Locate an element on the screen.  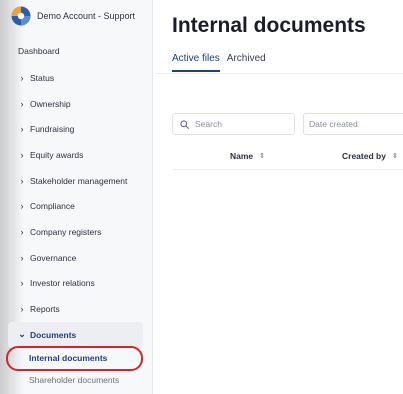
sidebar-item-label: Fundraising is located at coordinates (52, 129).